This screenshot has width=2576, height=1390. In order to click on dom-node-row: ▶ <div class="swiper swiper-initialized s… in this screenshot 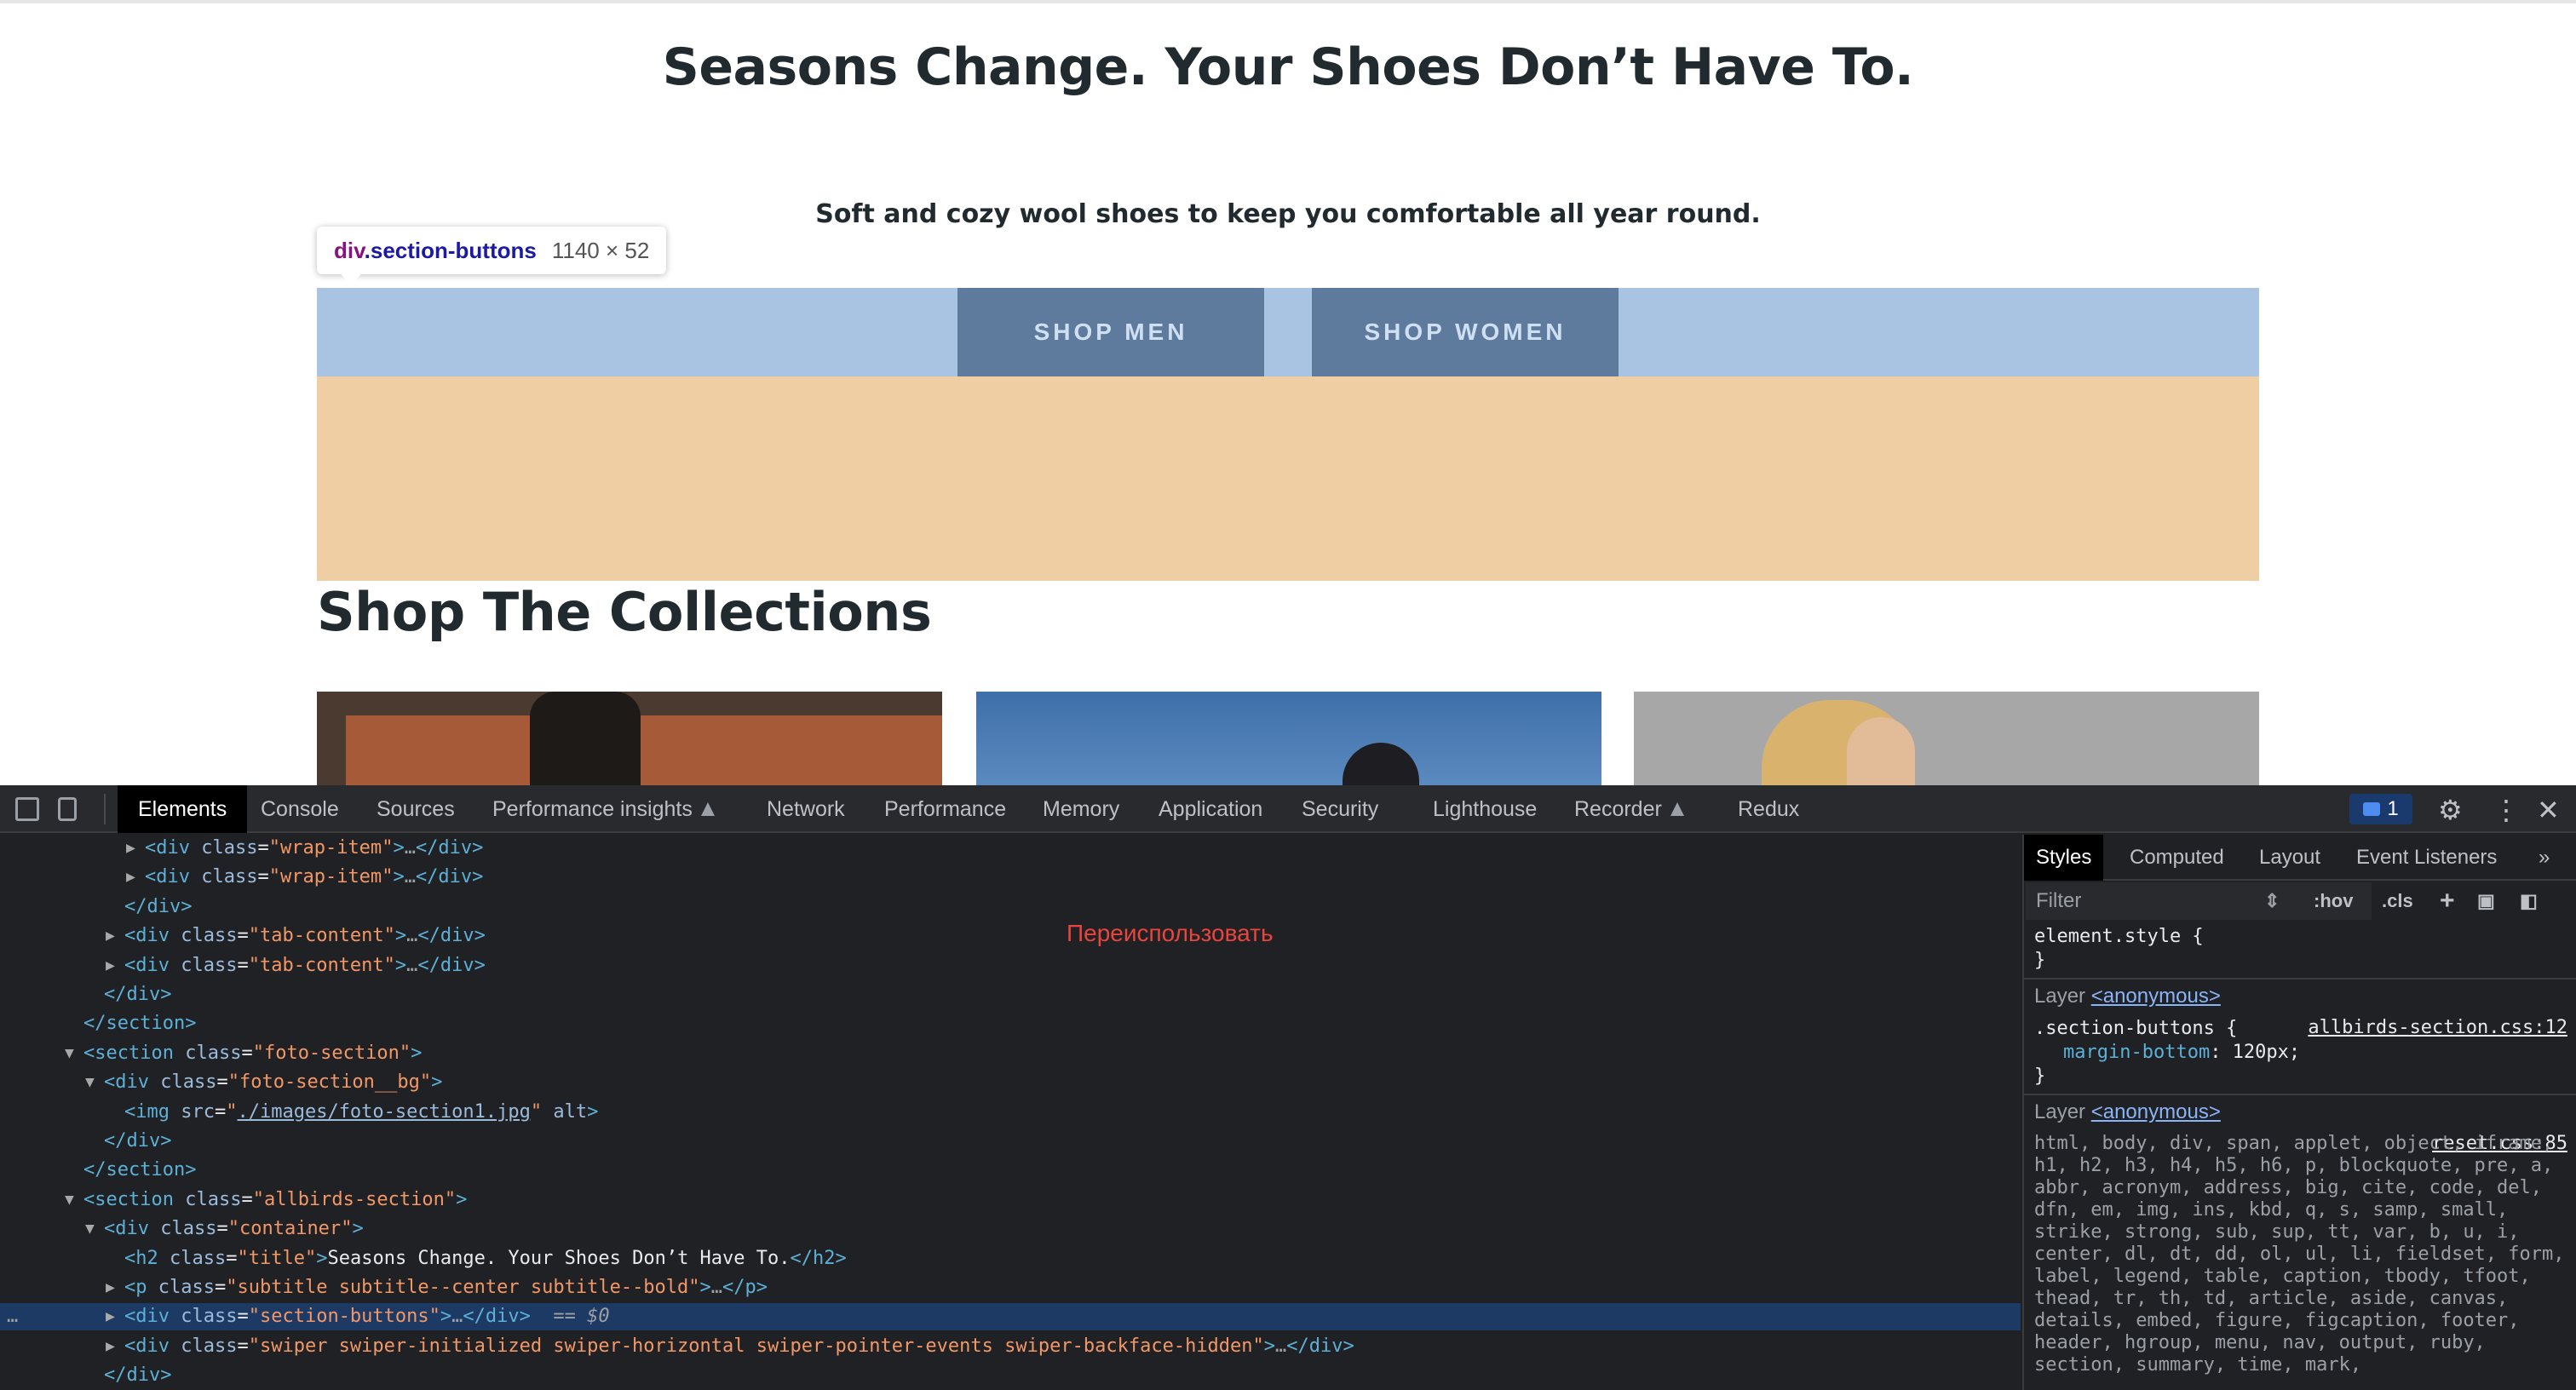, I will do `click(1011, 1346)`.